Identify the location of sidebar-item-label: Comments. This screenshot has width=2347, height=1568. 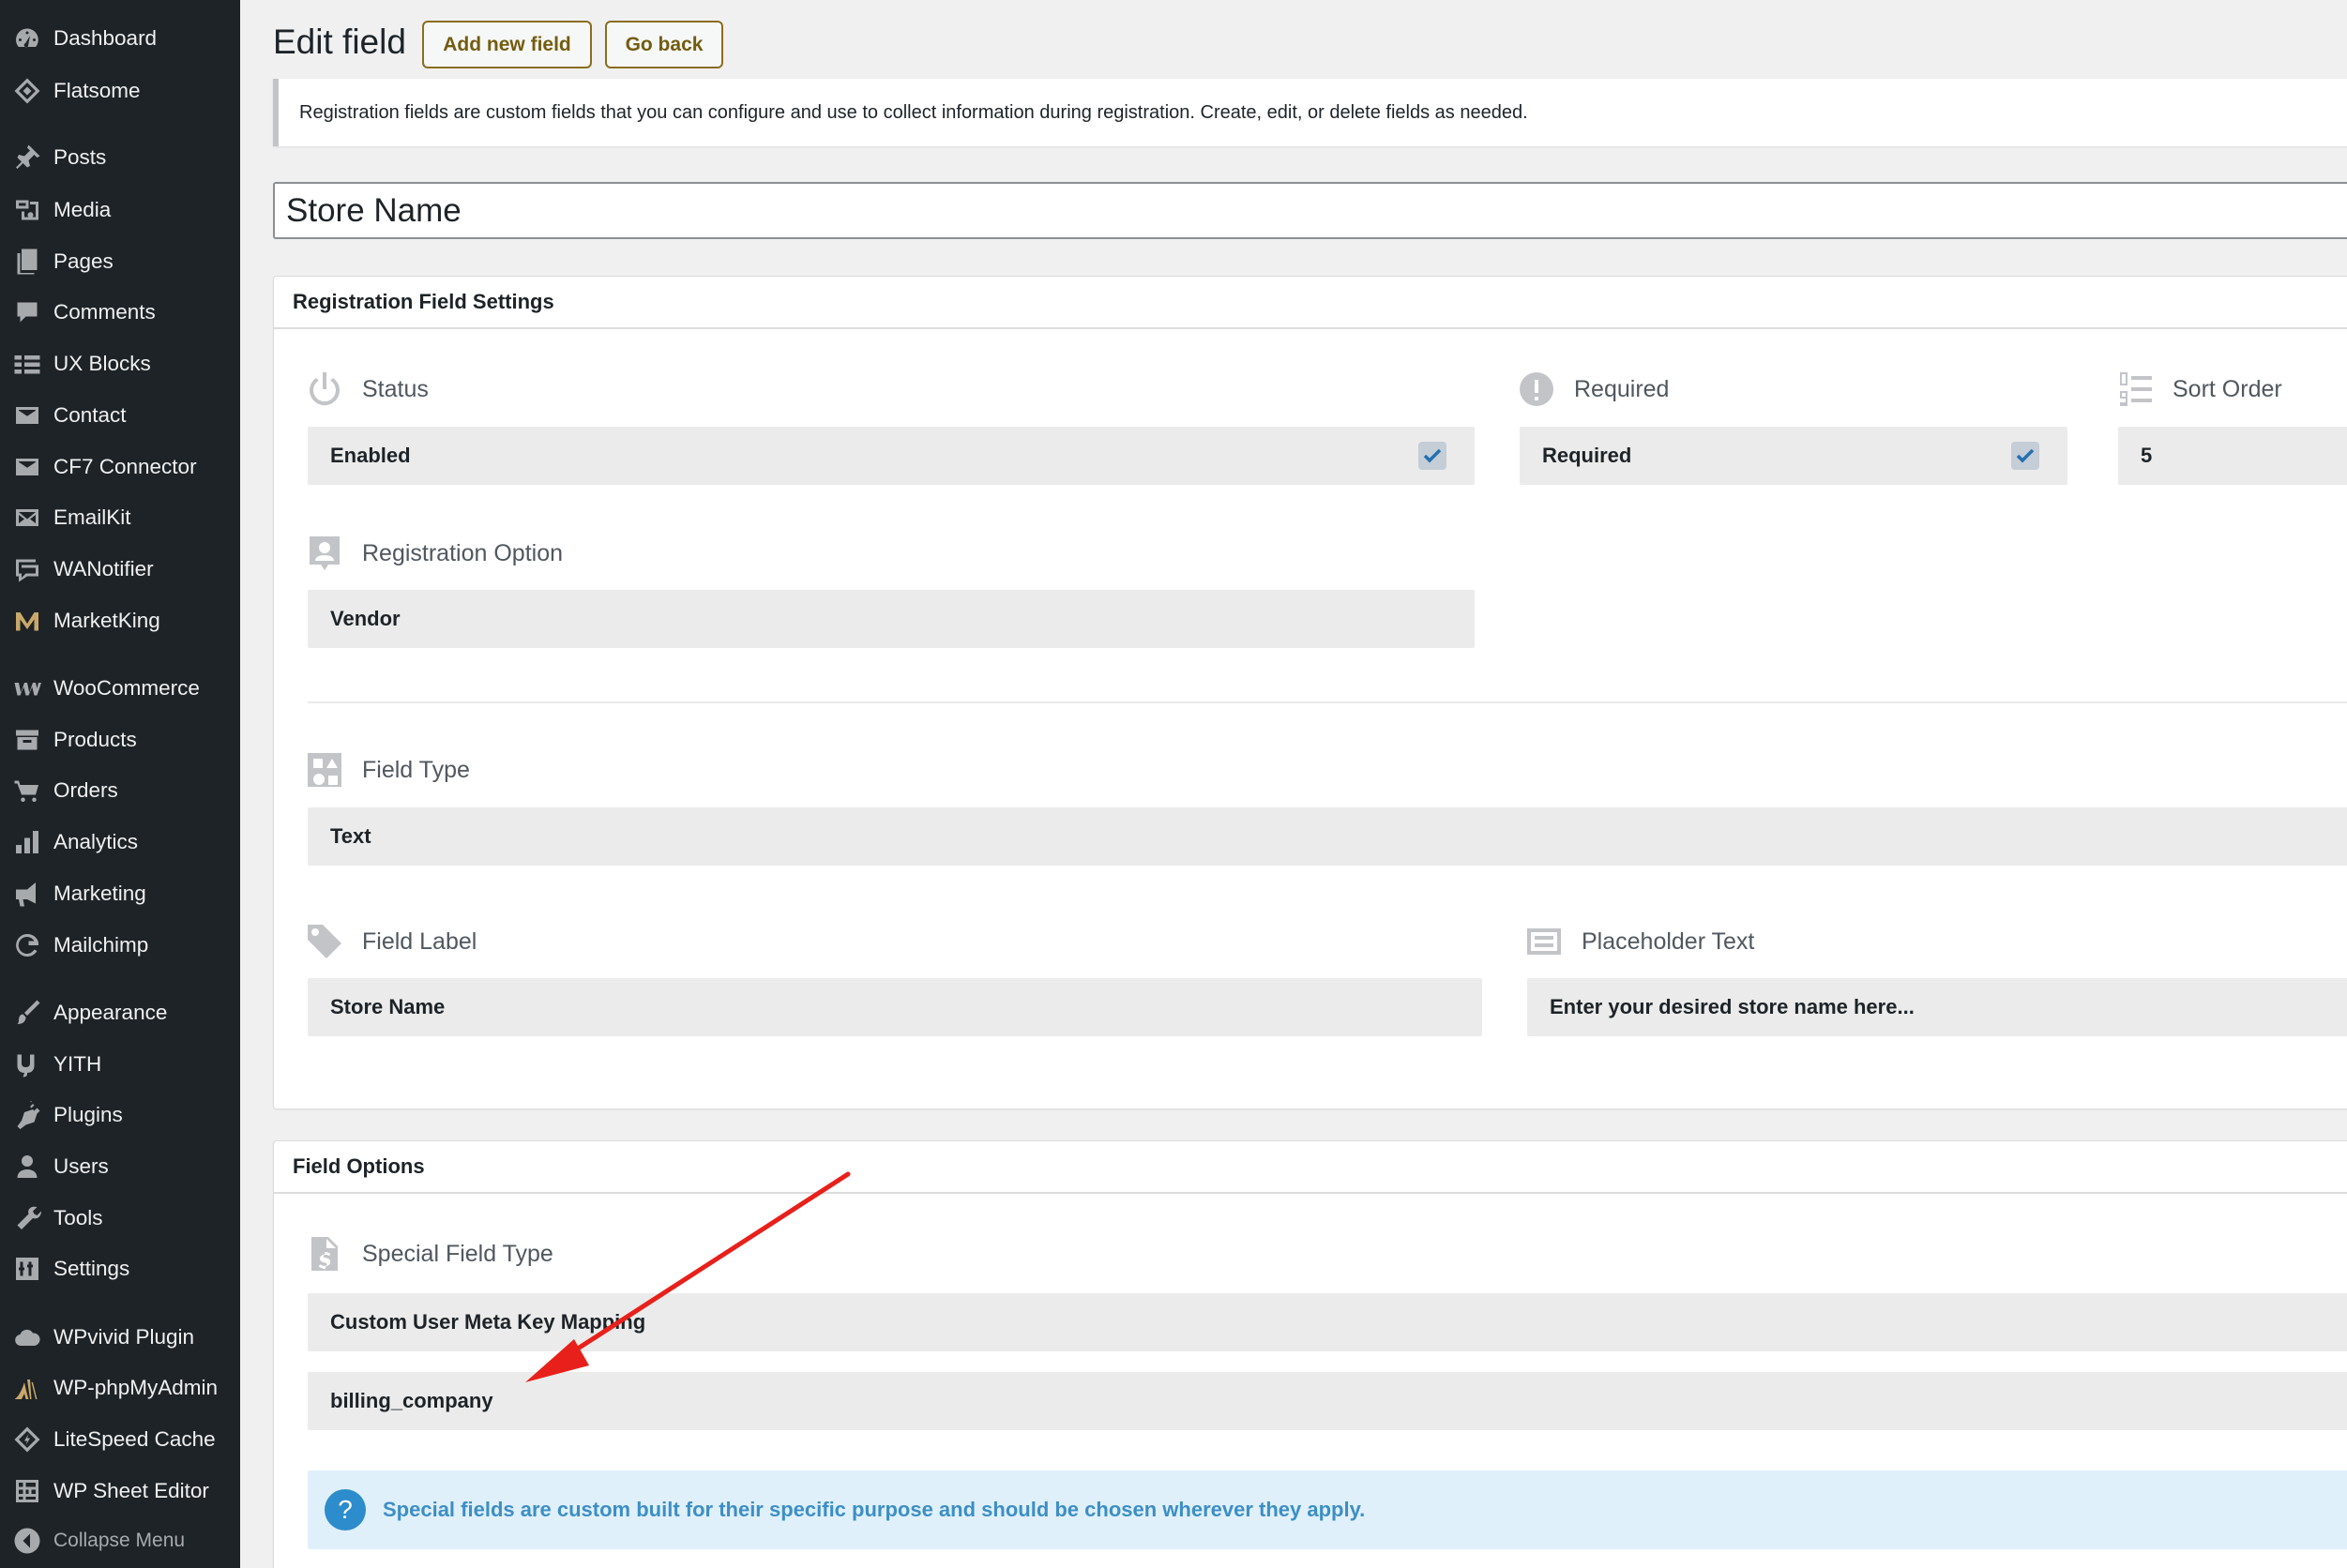
(105, 312).